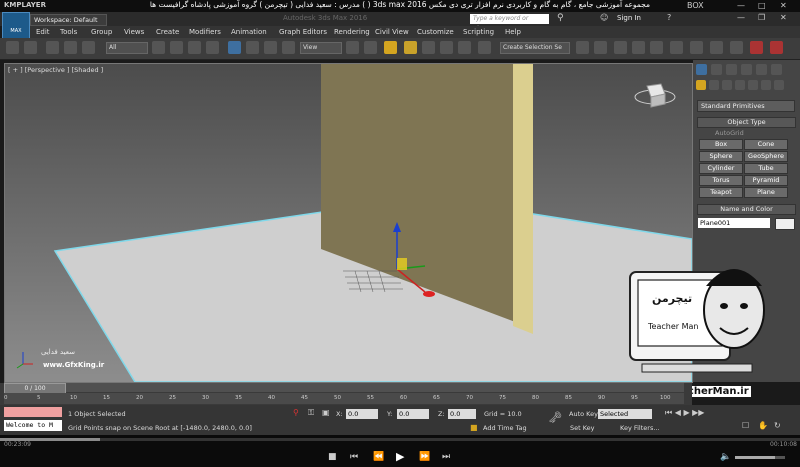 The height and width of the screenshot is (467, 800). I want to click on wall-plane-edge, so click(523, 199).